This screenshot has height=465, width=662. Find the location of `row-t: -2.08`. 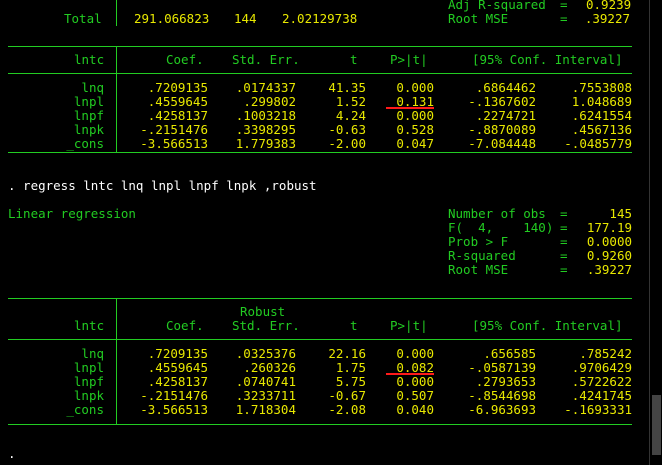

row-t: -2.08 is located at coordinates (347, 409).